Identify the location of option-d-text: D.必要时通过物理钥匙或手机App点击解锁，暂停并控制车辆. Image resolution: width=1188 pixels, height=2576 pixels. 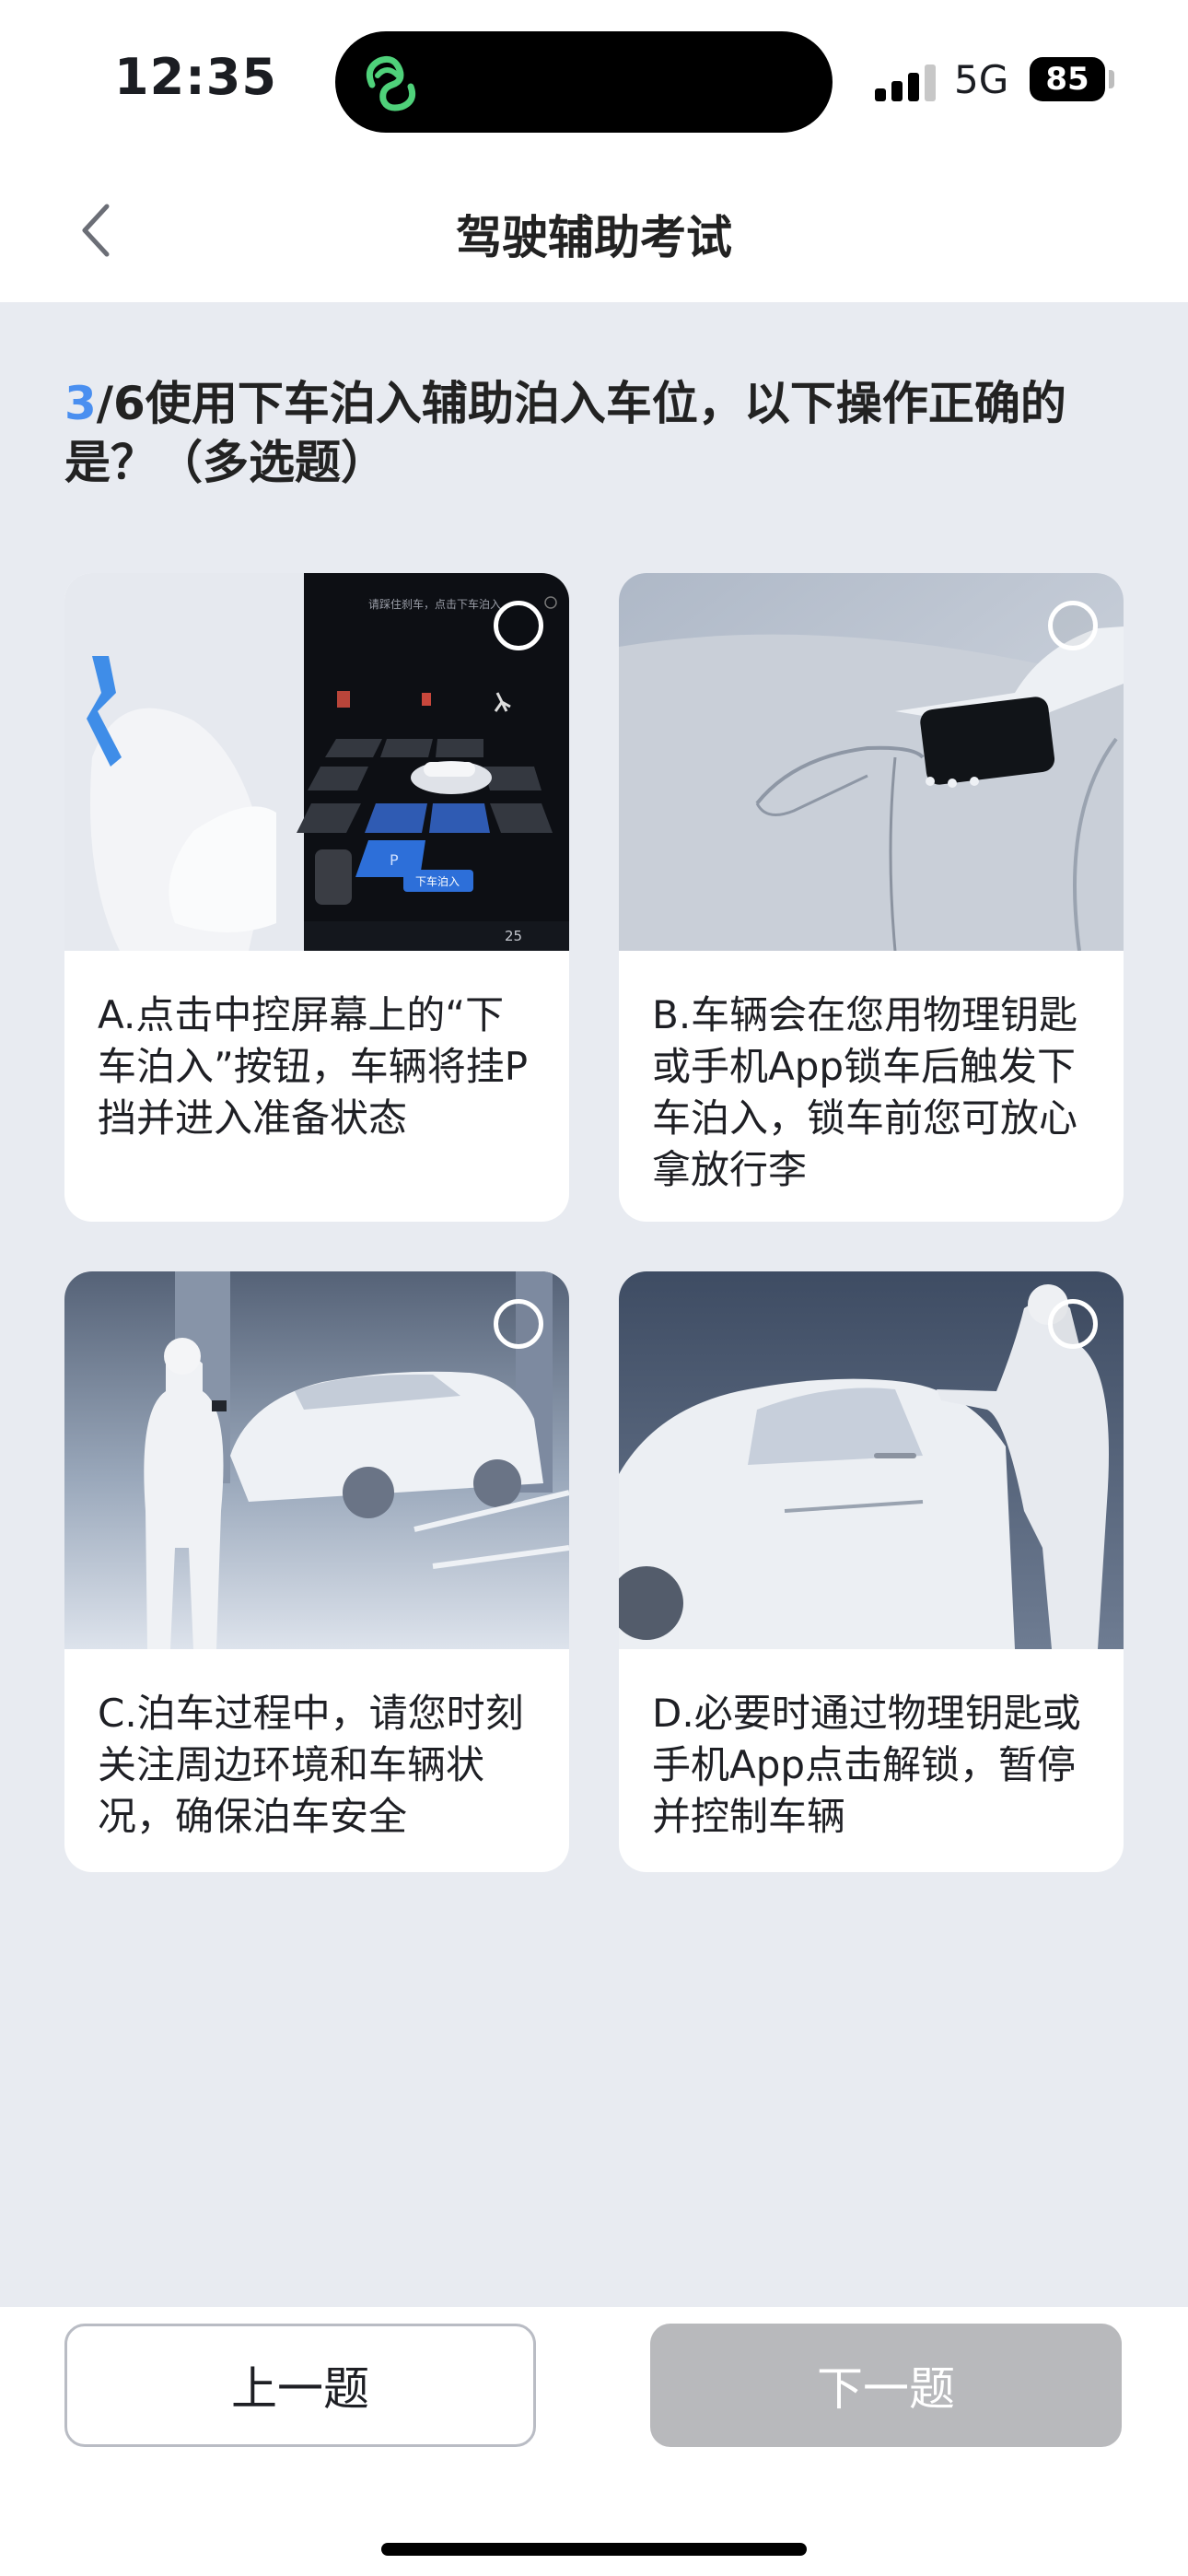
(866, 1765).